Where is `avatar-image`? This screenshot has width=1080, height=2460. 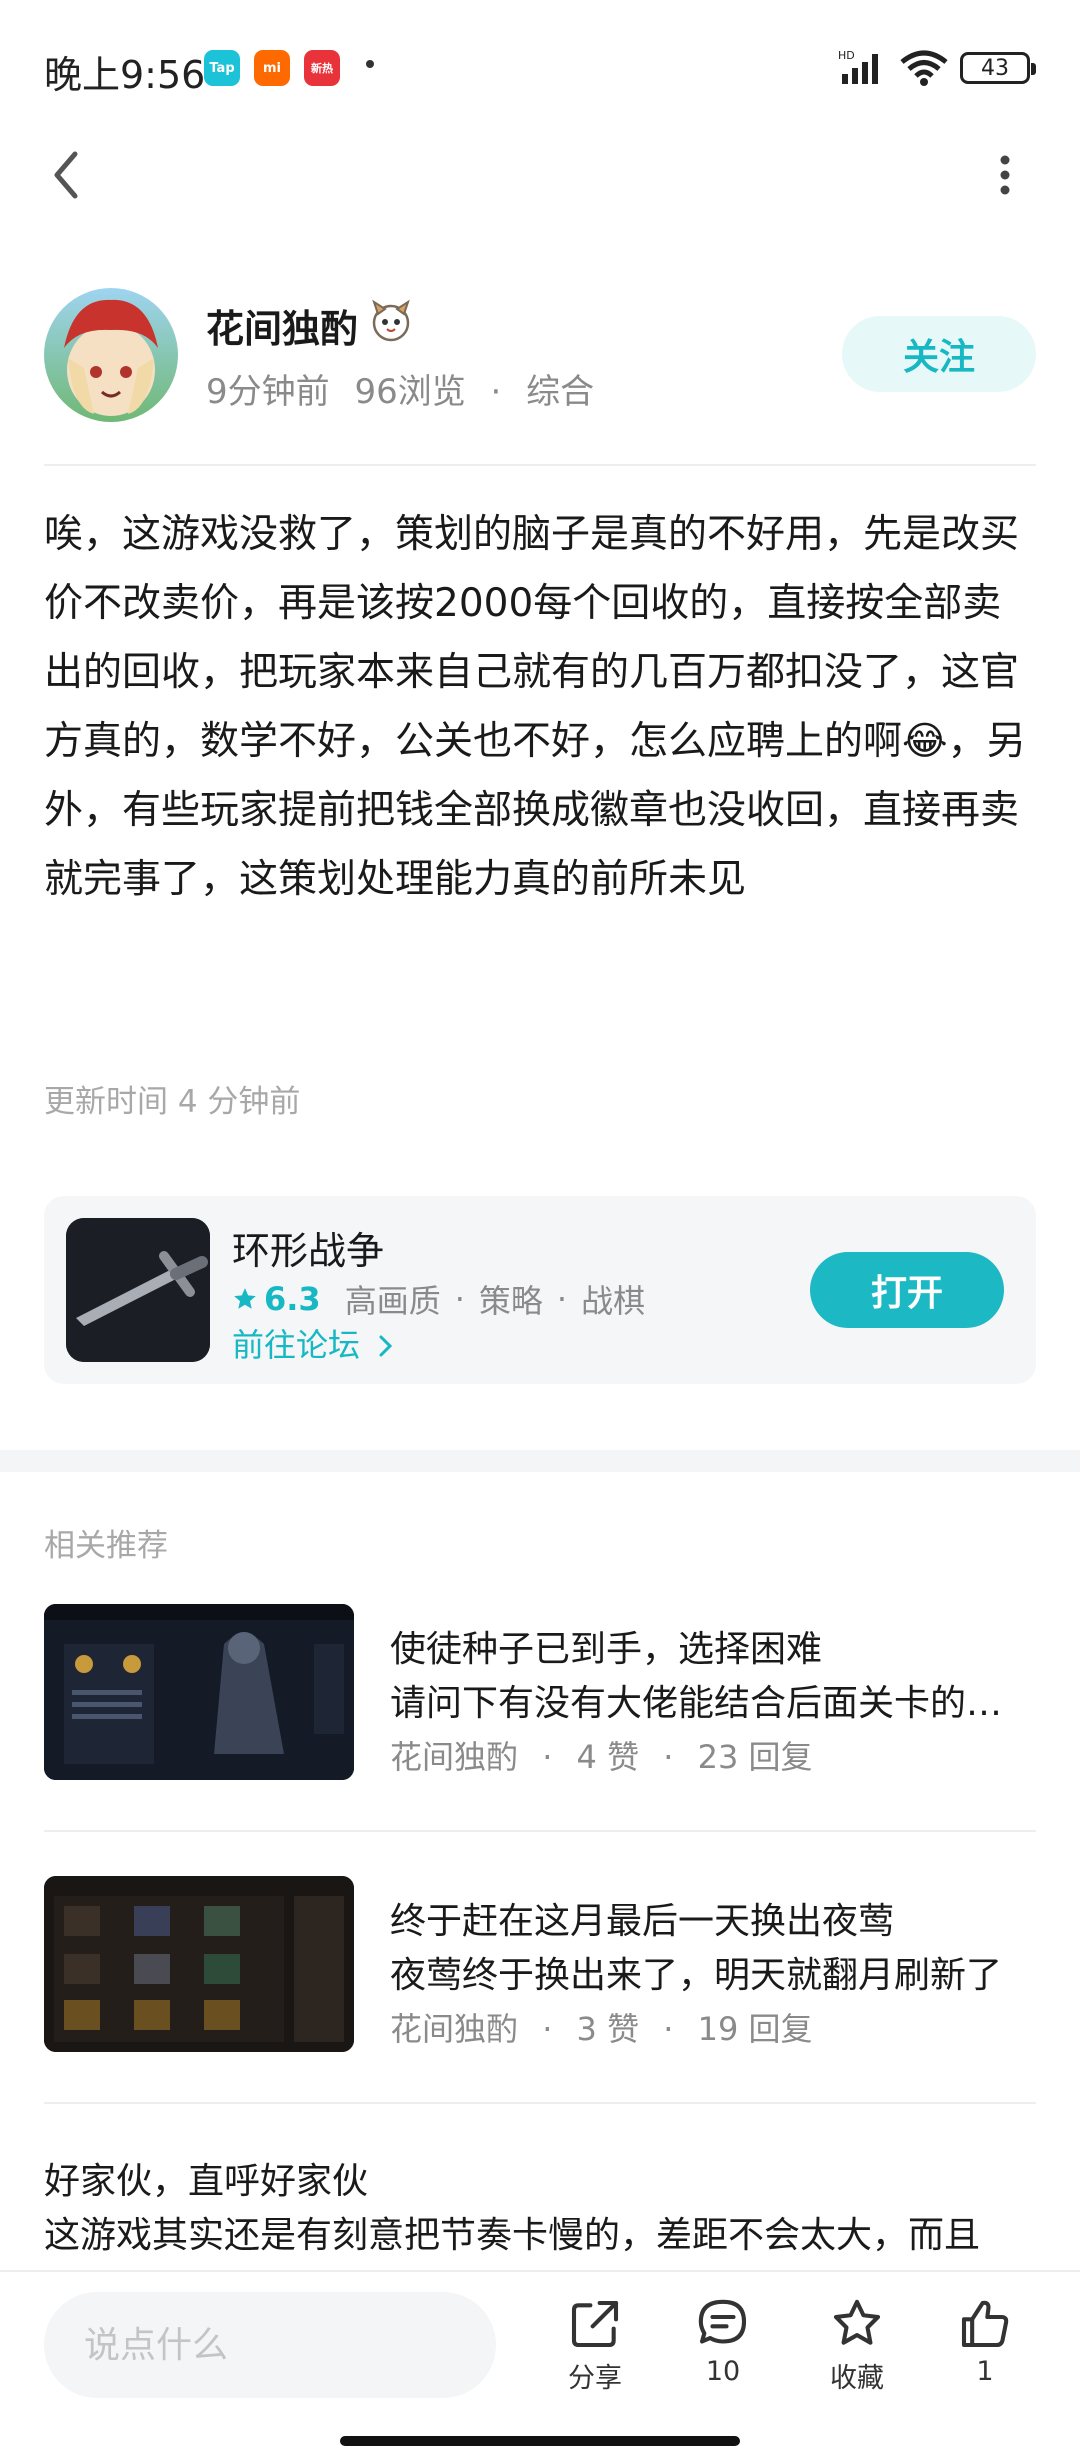
avatar-image is located at coordinates (111, 355).